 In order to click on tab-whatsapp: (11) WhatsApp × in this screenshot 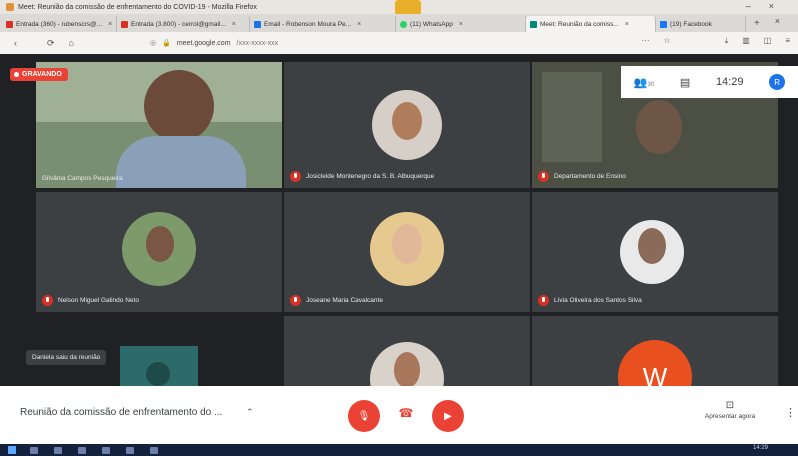, I will do `click(461, 24)`.